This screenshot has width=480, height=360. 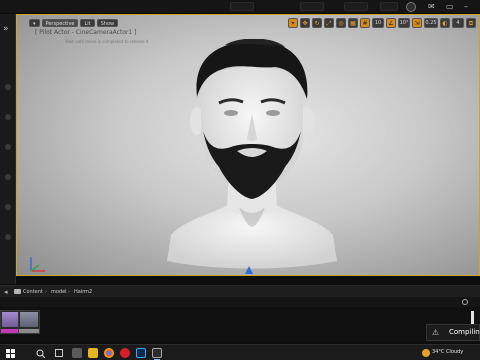 I want to click on grid-size-value: 10, so click(x=378, y=23).